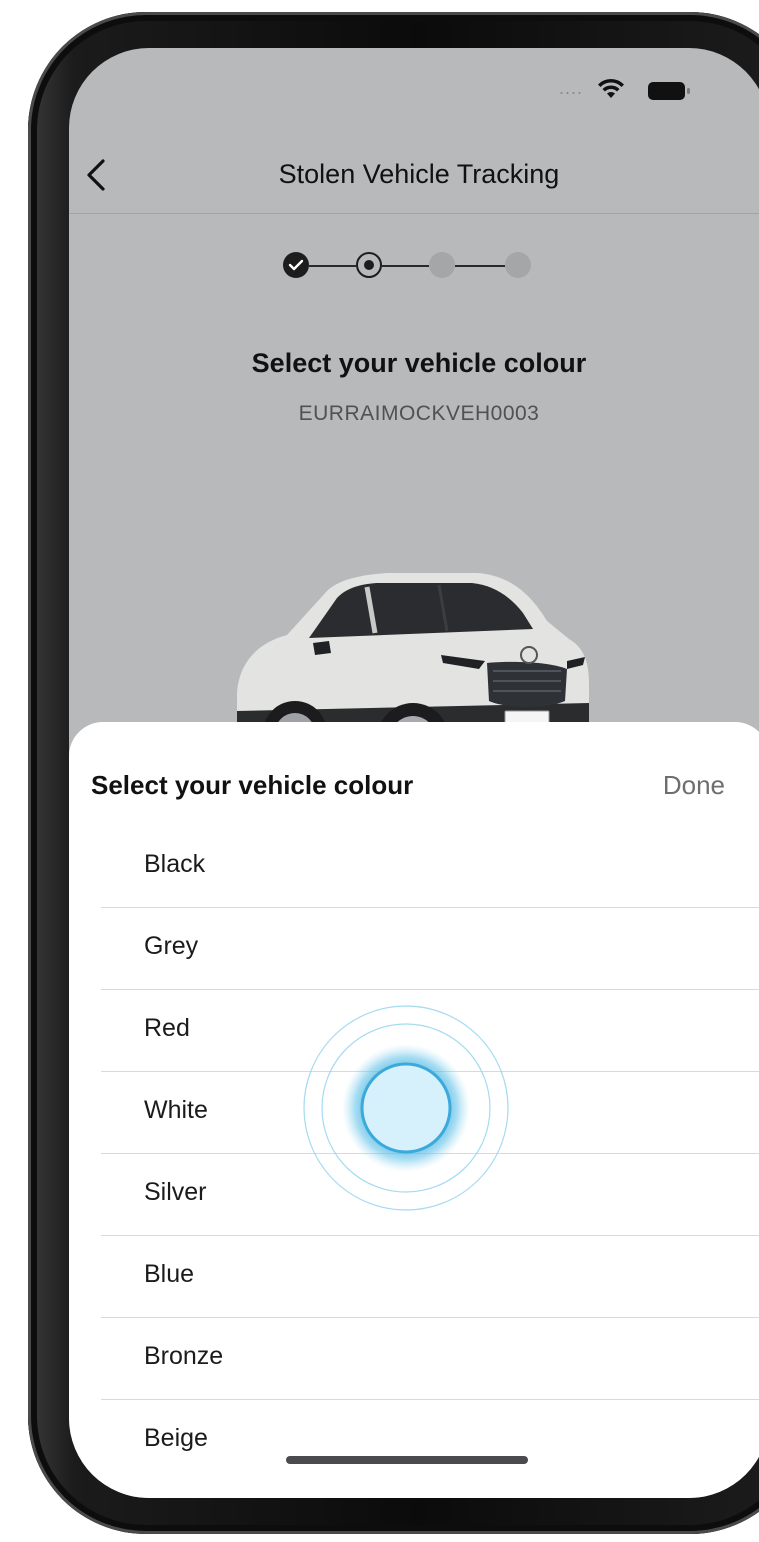 The height and width of the screenshot is (1542, 759). Describe the element at coordinates (419, 363) in the screenshot. I see `section-heading: Select your vehicle colour` at that location.